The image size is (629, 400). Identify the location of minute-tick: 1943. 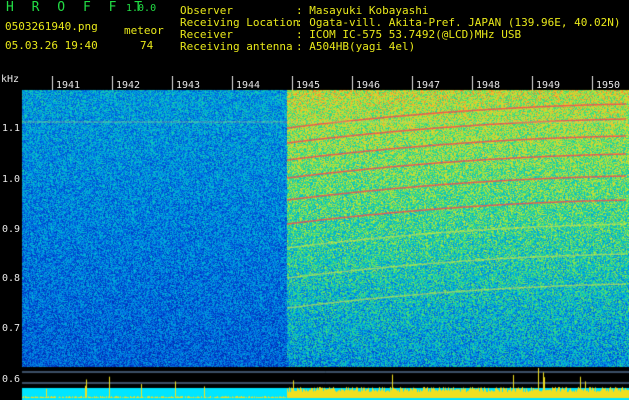
(188, 85).